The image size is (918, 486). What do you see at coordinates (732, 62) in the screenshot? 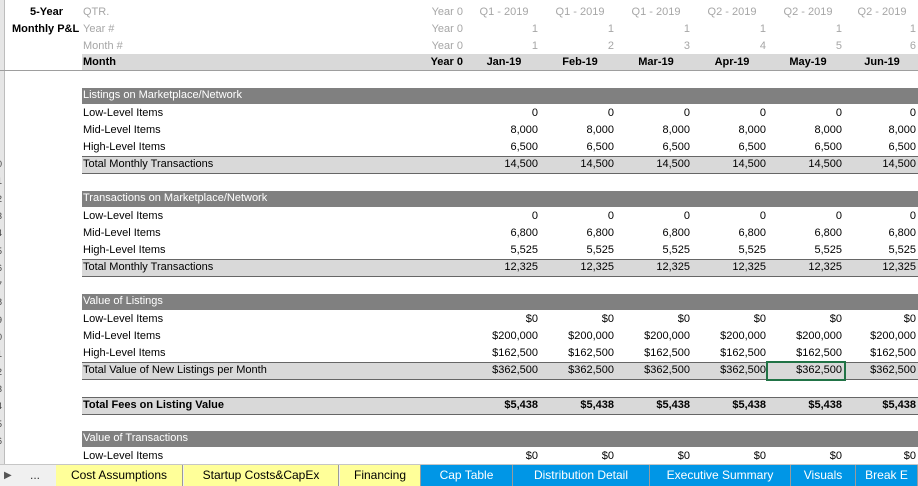
I see `col-header-month: Apr-19` at bounding box center [732, 62].